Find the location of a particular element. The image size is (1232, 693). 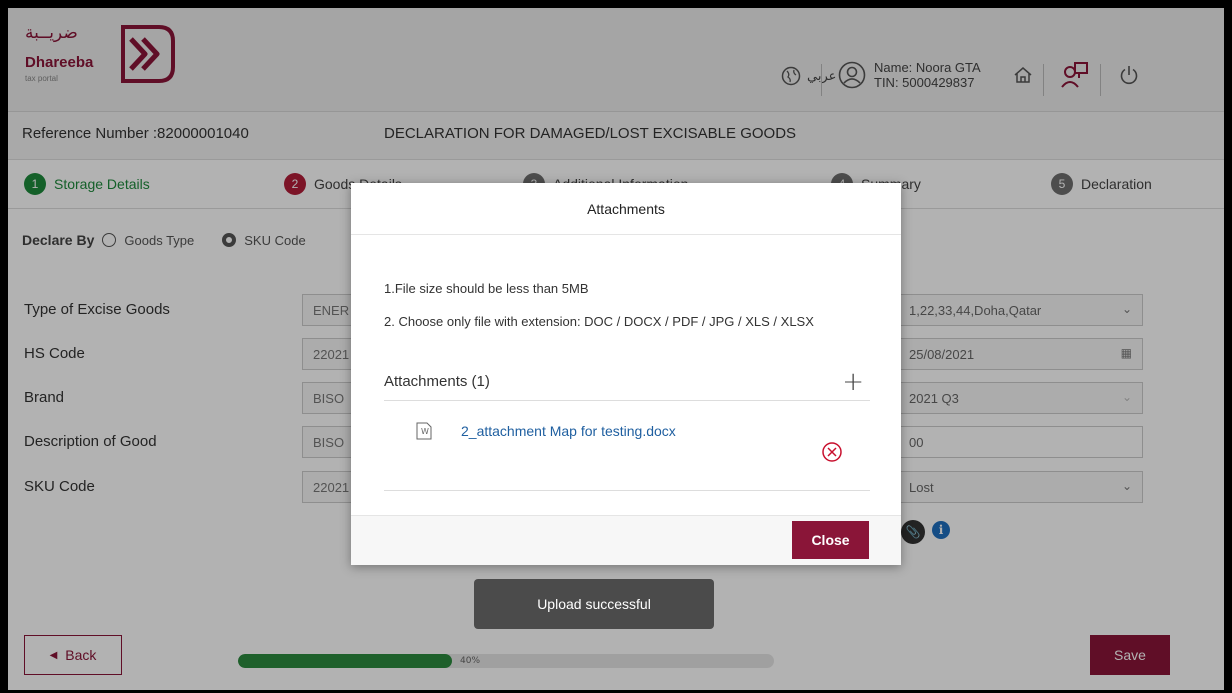

svg-text: W is located at coordinates (425, 431).